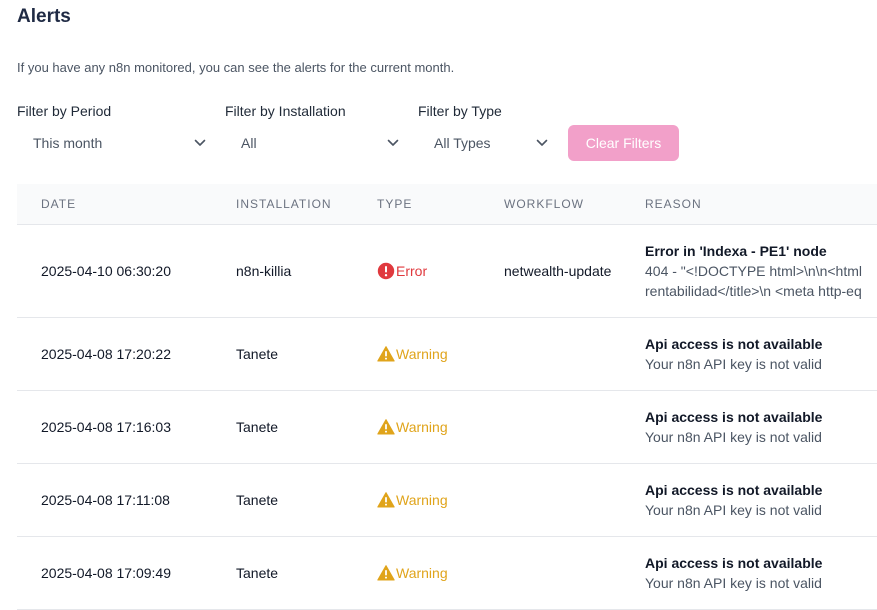 This screenshot has height=610, width=877. What do you see at coordinates (544, 204) in the screenshot?
I see `column-header-workflow: WORKFLOW` at bounding box center [544, 204].